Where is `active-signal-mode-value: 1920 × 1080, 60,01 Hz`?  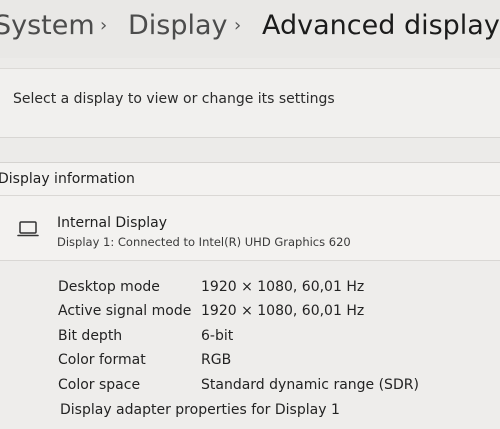
active-signal-mode-value: 1920 × 1080, 60,01 Hz is located at coordinates (283, 311).